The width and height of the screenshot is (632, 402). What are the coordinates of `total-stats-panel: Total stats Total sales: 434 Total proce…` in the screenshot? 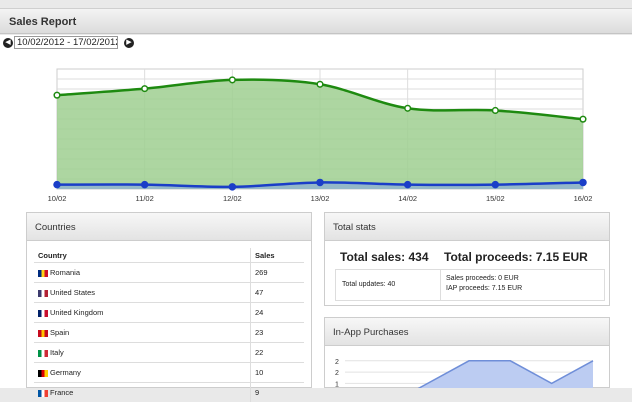 It's located at (467, 259).